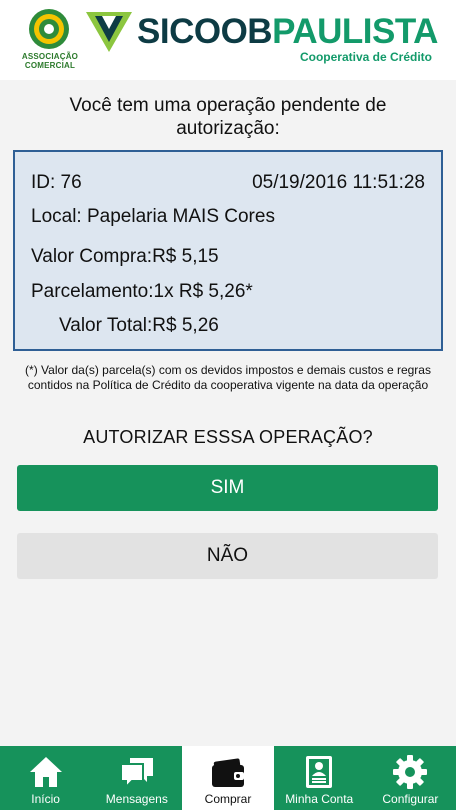 Image resolution: width=456 pixels, height=810 pixels. Describe the element at coordinates (153, 216) in the screenshot. I see `operation-local: Local: Papelaria MAIS Cores` at that location.